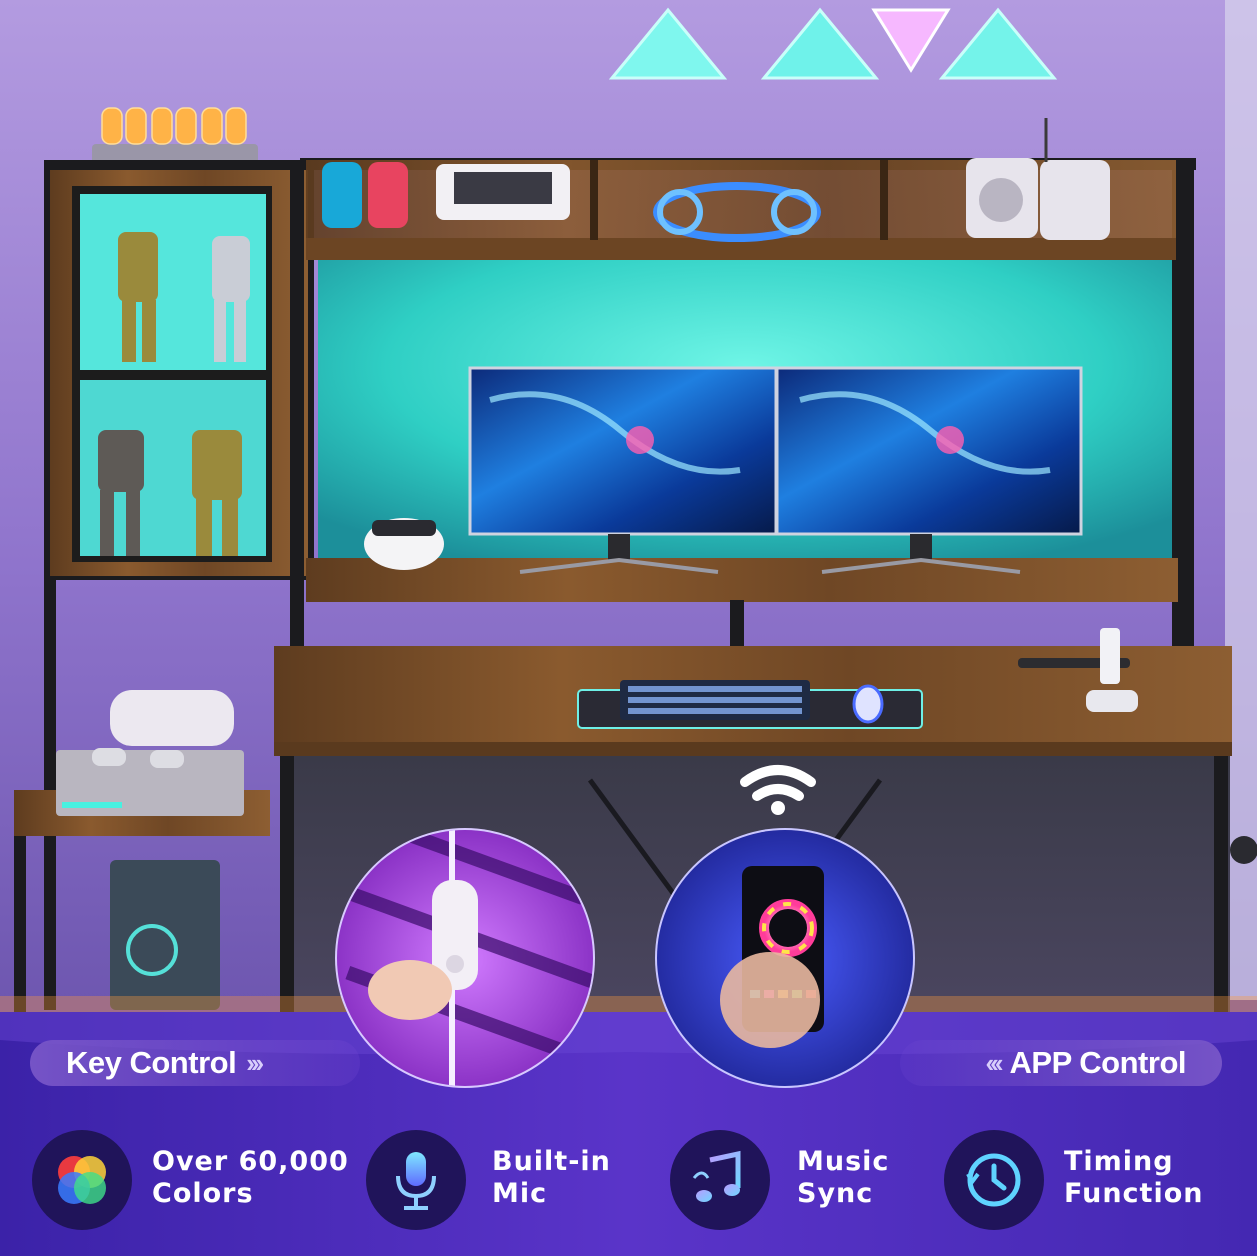  I want to click on app-control-text: APP Control, so click(1098, 1062).